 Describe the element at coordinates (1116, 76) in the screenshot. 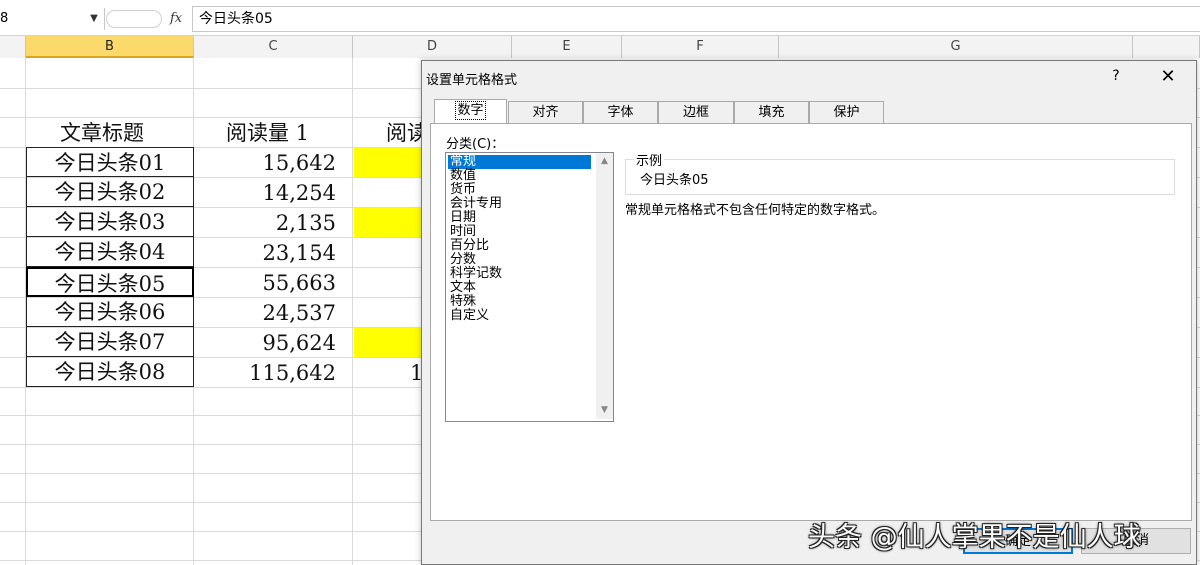

I see `help-button: ?` at that location.